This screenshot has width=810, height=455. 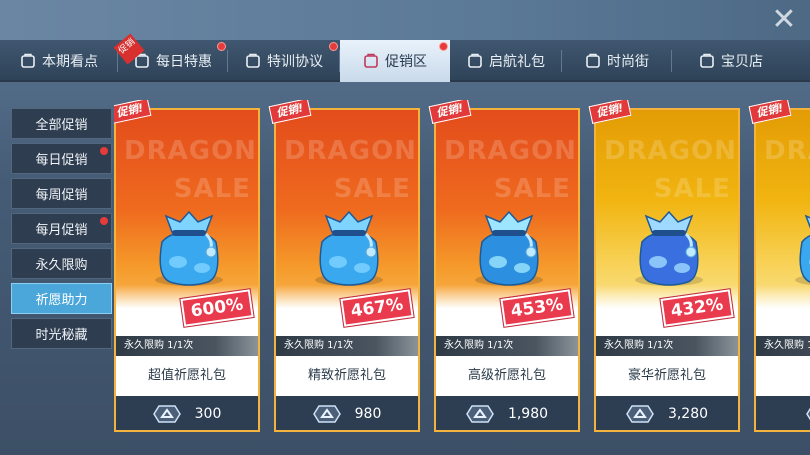 I want to click on sidebar-item-4: 每月促销, so click(x=61, y=228).